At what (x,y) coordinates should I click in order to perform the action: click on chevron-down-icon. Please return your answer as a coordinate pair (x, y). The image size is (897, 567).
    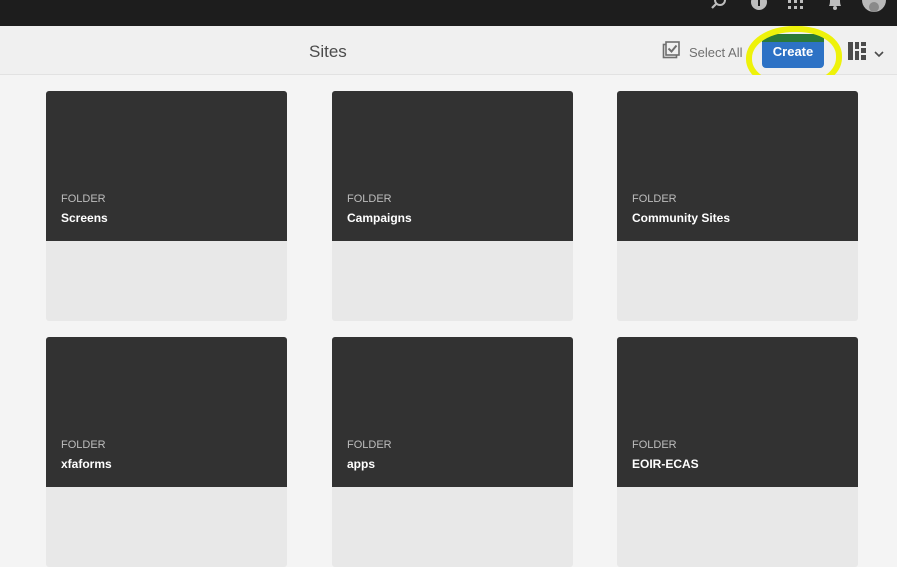
    Looking at the image, I should click on (879, 54).